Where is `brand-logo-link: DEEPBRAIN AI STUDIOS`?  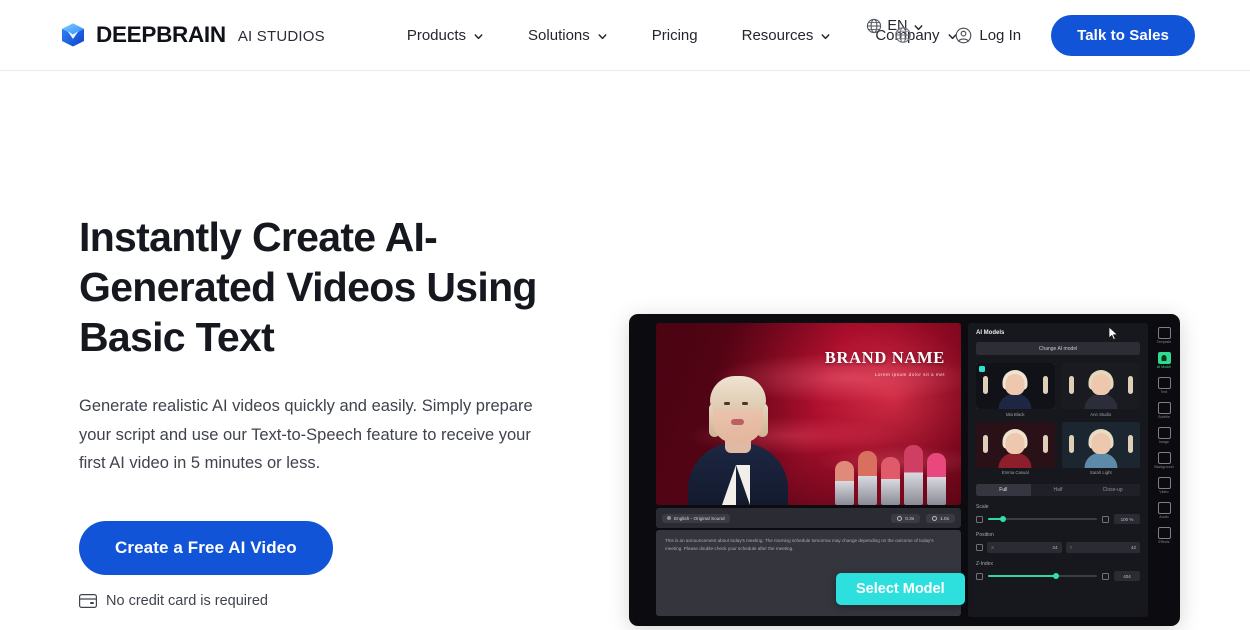 brand-logo-link: DEEPBRAIN AI STUDIOS is located at coordinates (192, 35).